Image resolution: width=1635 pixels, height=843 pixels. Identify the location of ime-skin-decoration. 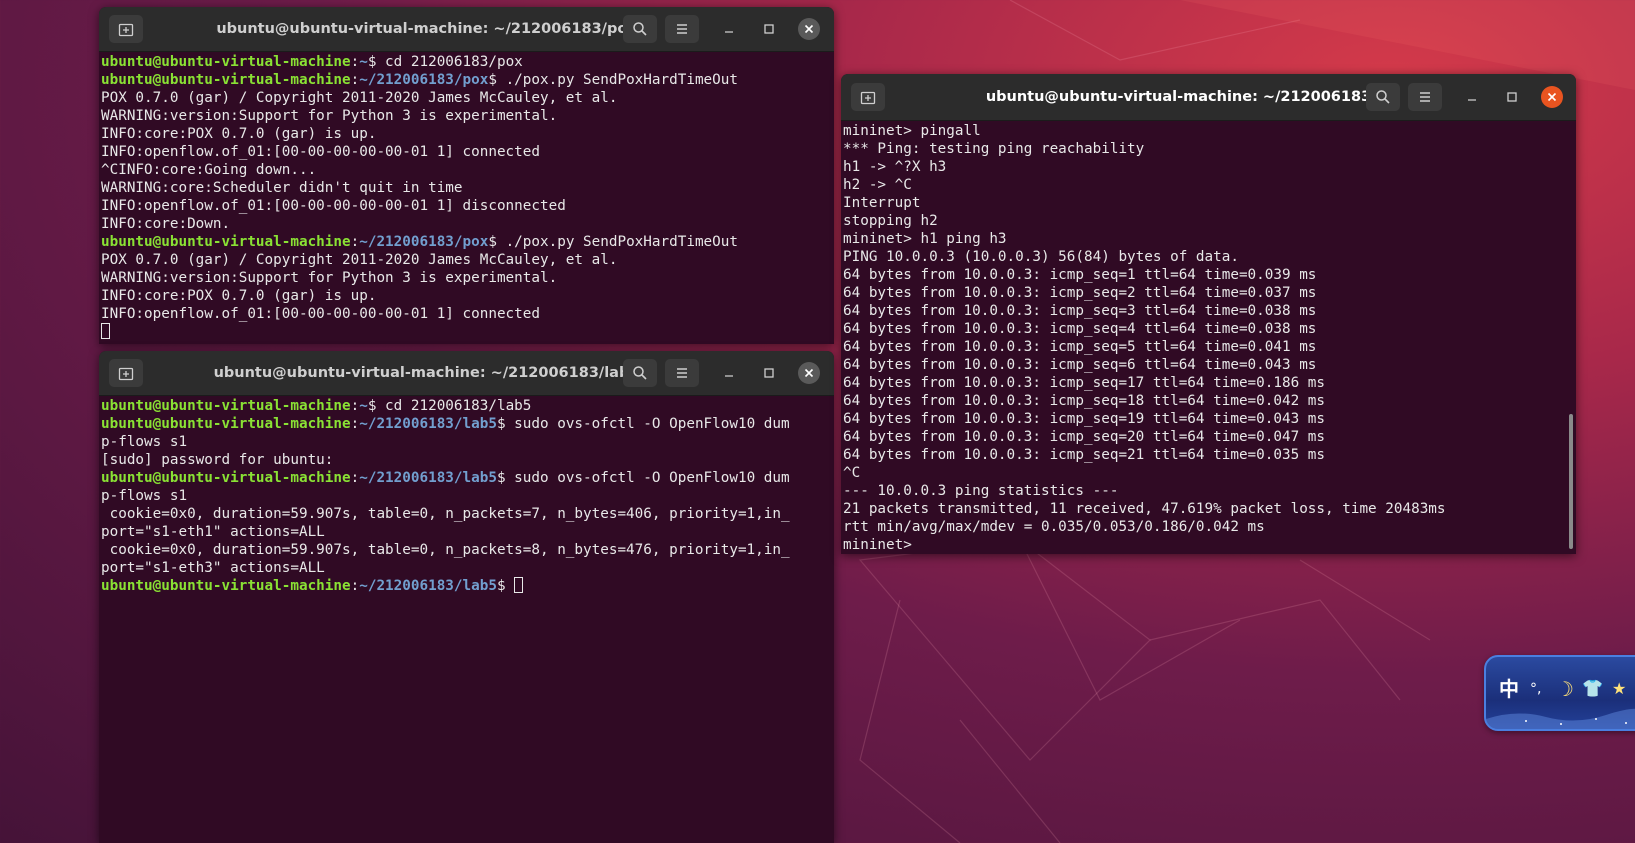
(1560, 718).